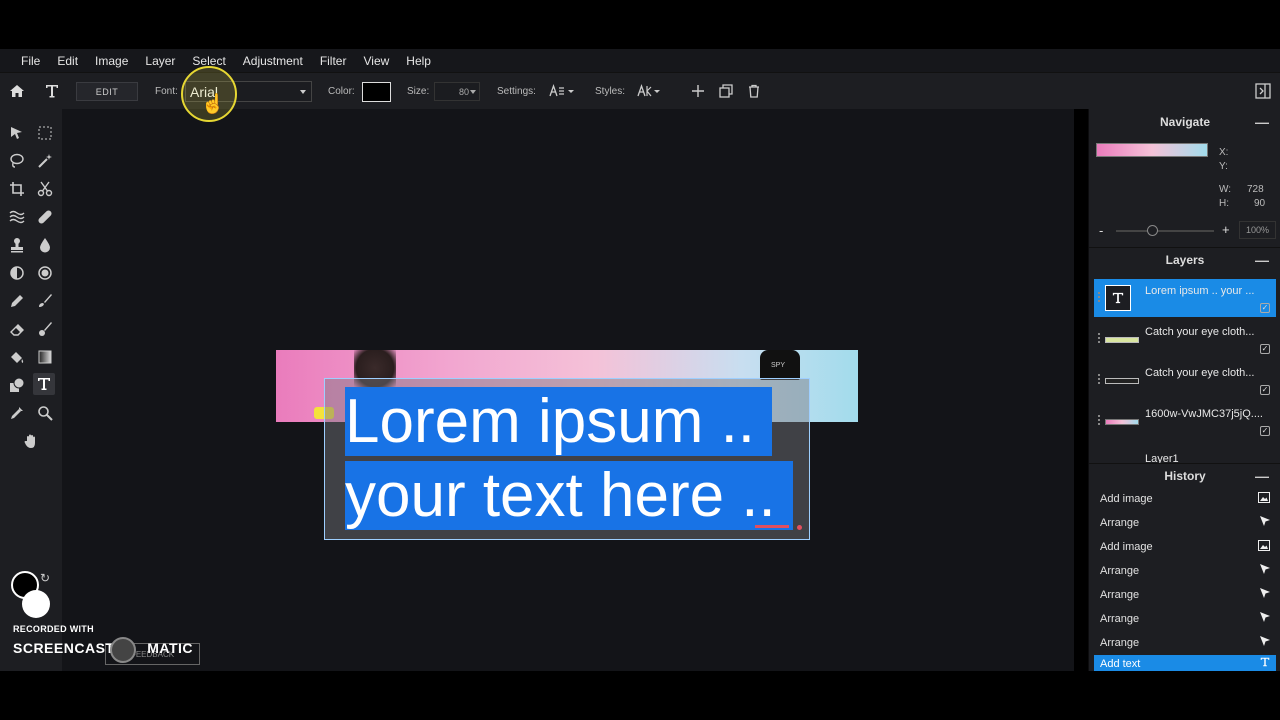 This screenshot has width=1280, height=720. What do you see at coordinates (30, 61) in the screenshot?
I see `menu-file: File` at bounding box center [30, 61].